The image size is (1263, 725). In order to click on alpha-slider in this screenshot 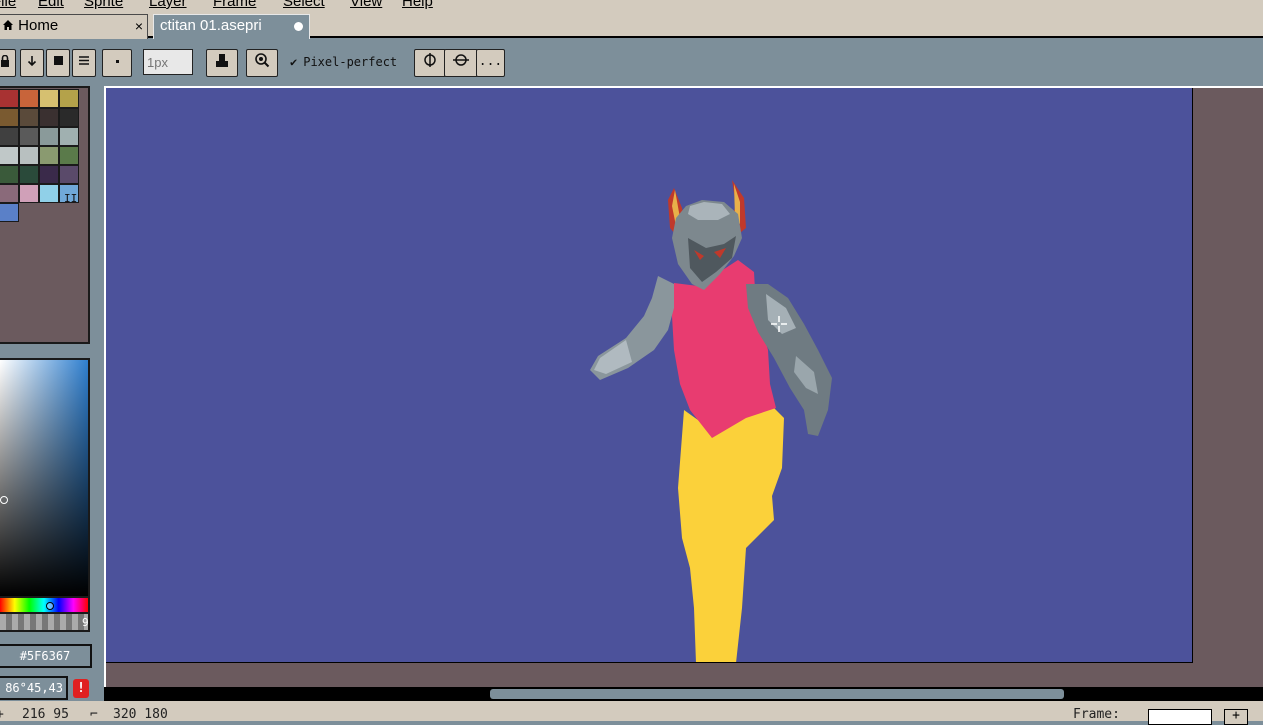, I will do `click(45, 623)`.